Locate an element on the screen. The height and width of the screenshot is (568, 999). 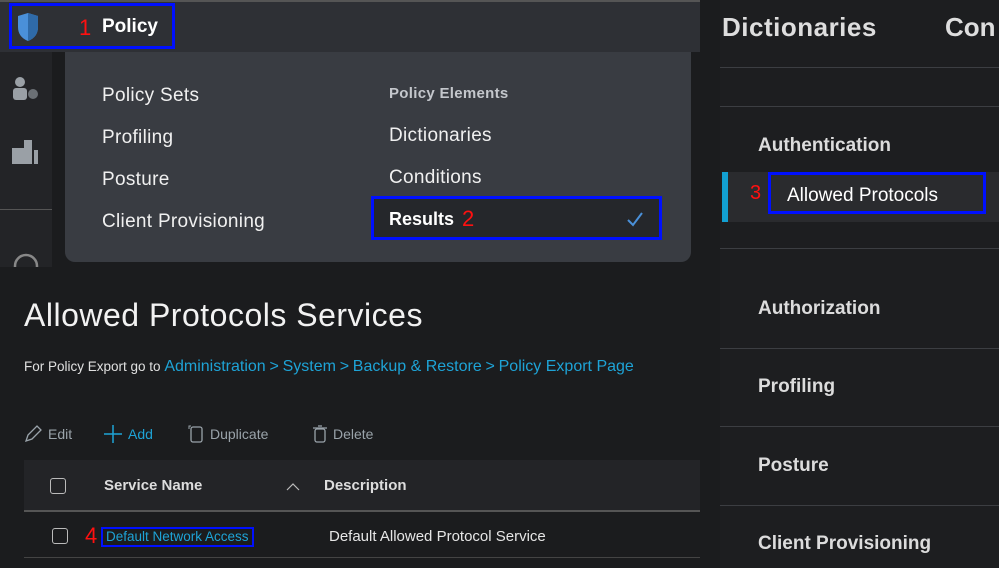
menu-item-client-provisioning: Client Provisioning is located at coordinates (183, 222).